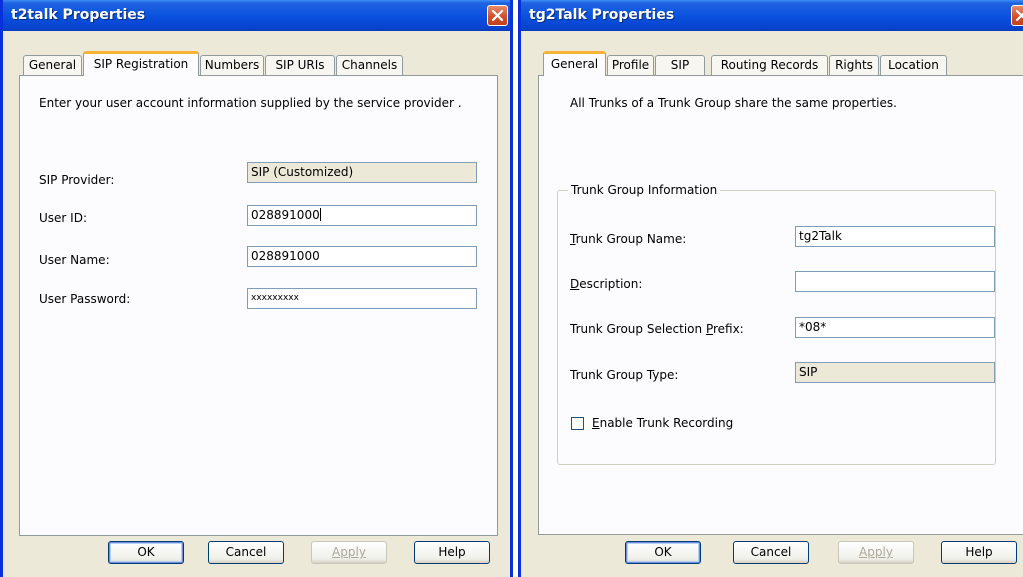  What do you see at coordinates (680, 65) in the screenshot?
I see `tab-sip: SIP` at bounding box center [680, 65].